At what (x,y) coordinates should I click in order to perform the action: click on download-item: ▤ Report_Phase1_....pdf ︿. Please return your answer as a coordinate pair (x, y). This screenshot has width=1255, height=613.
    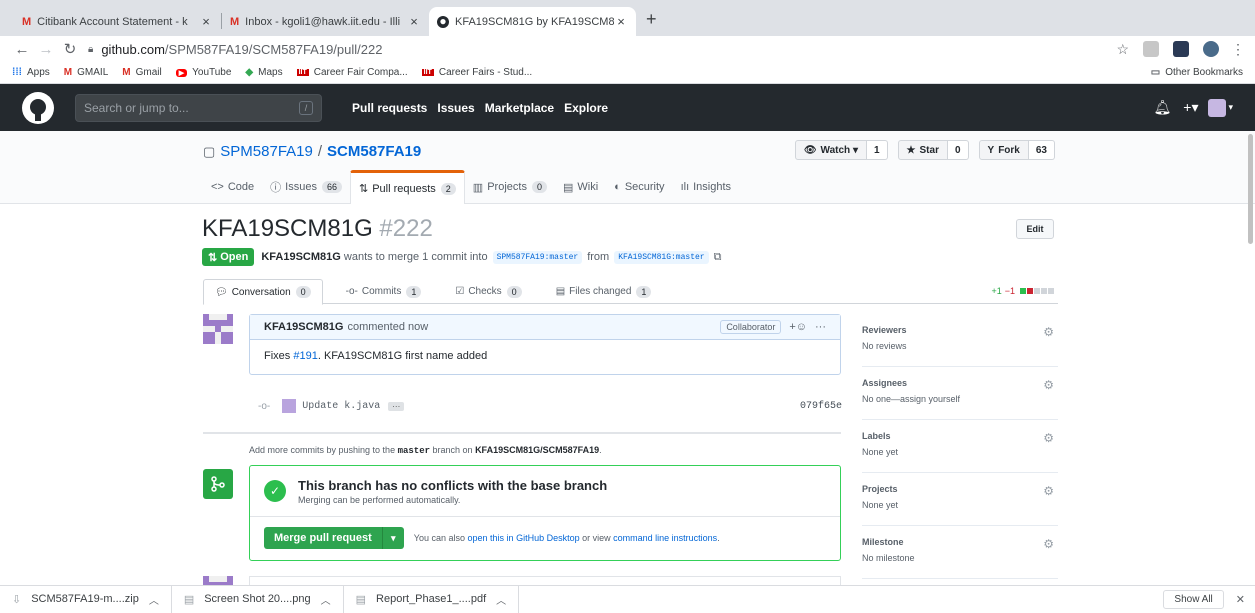
    Looking at the image, I should click on (432, 599).